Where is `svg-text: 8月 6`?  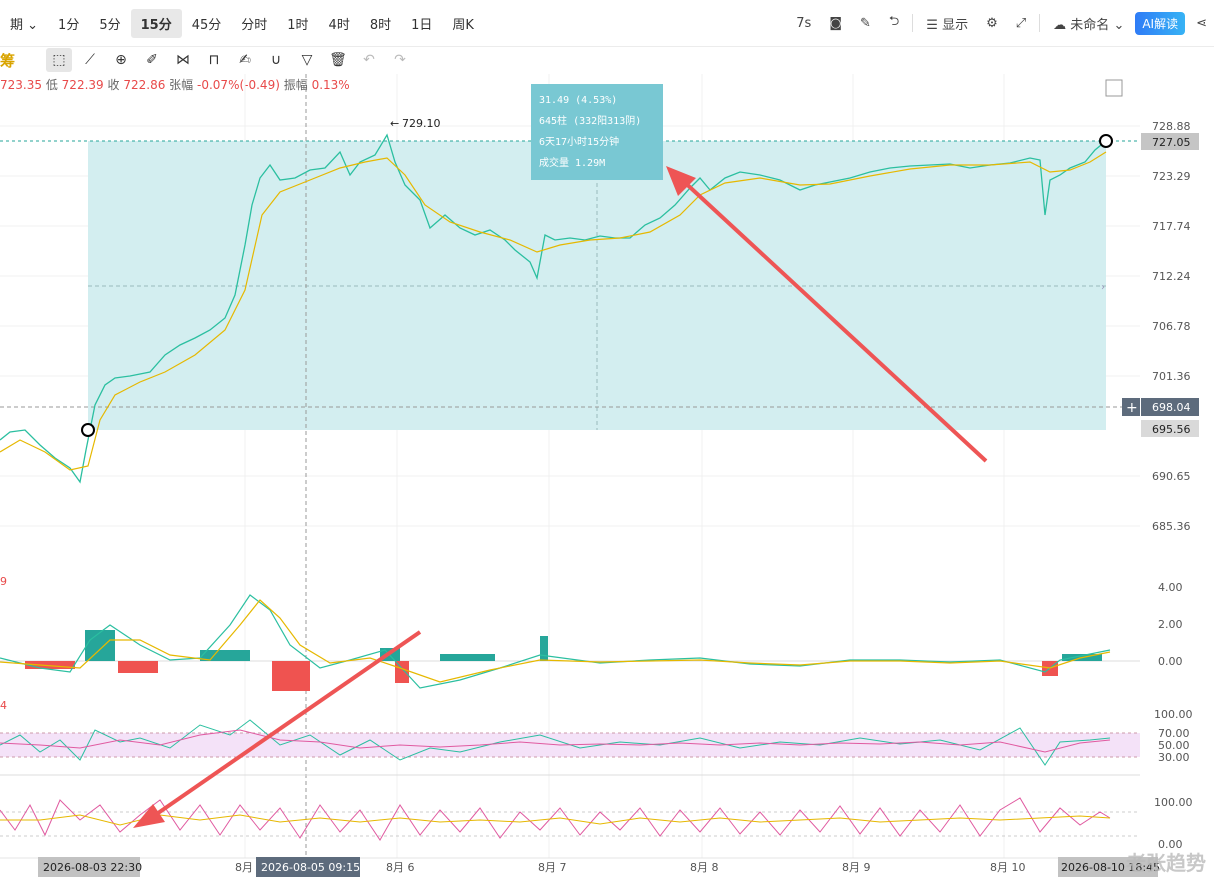
svg-text: 8月 6 is located at coordinates (400, 867).